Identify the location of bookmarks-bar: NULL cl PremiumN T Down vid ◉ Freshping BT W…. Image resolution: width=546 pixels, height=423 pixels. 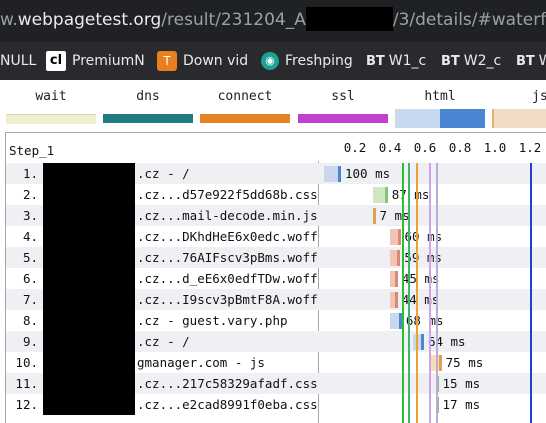
(273, 61).